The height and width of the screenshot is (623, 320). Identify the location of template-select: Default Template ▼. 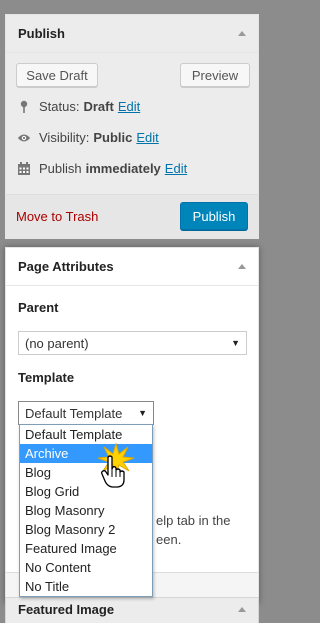
(86, 413).